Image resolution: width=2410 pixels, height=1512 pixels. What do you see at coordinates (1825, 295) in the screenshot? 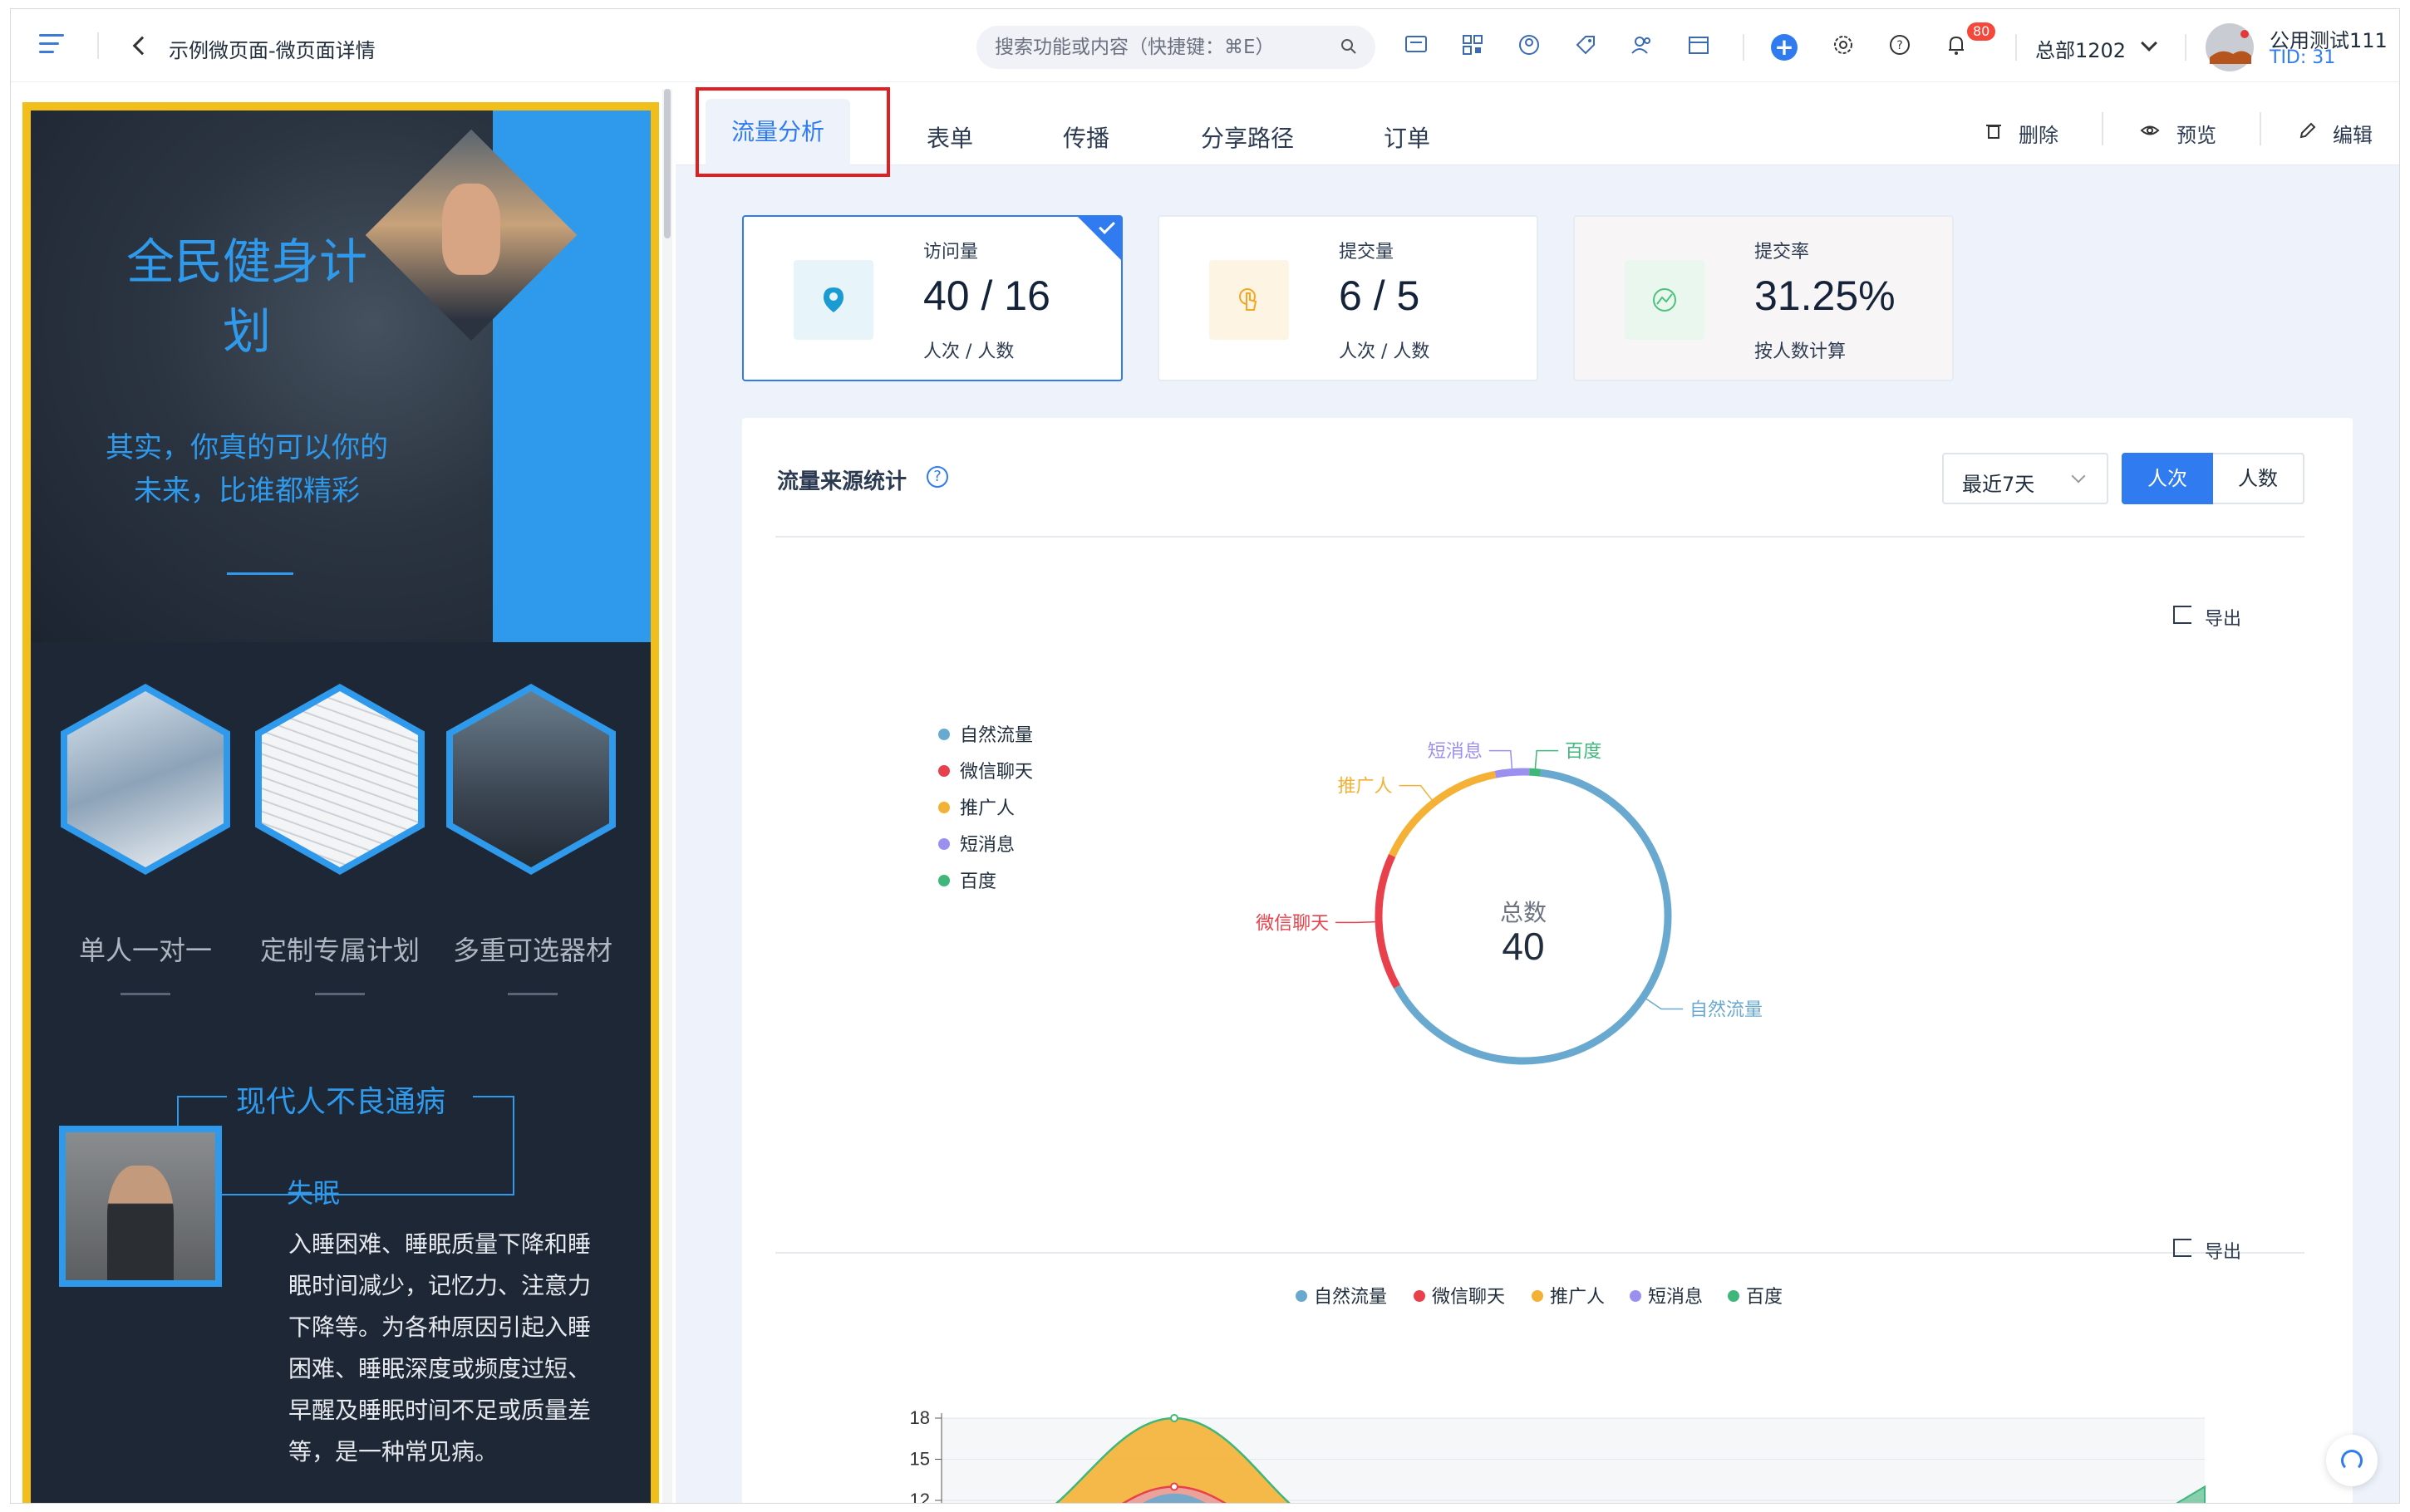
I see `stat-value: 31.25%` at bounding box center [1825, 295].